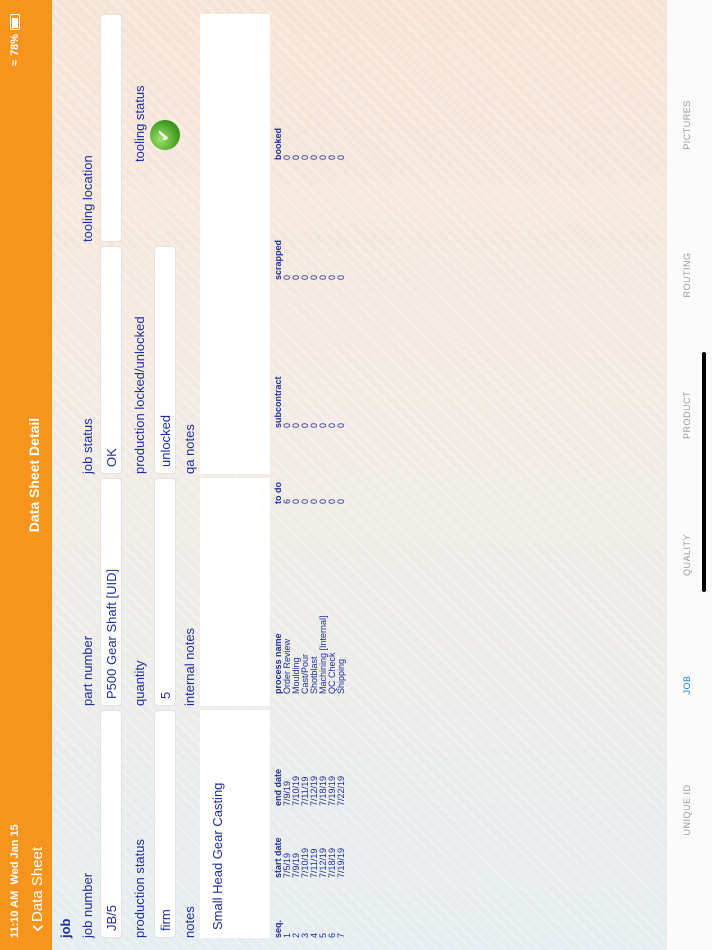 This screenshot has width=712, height=950. I want to click on status-right: ≈ 78%, so click(15, 40).